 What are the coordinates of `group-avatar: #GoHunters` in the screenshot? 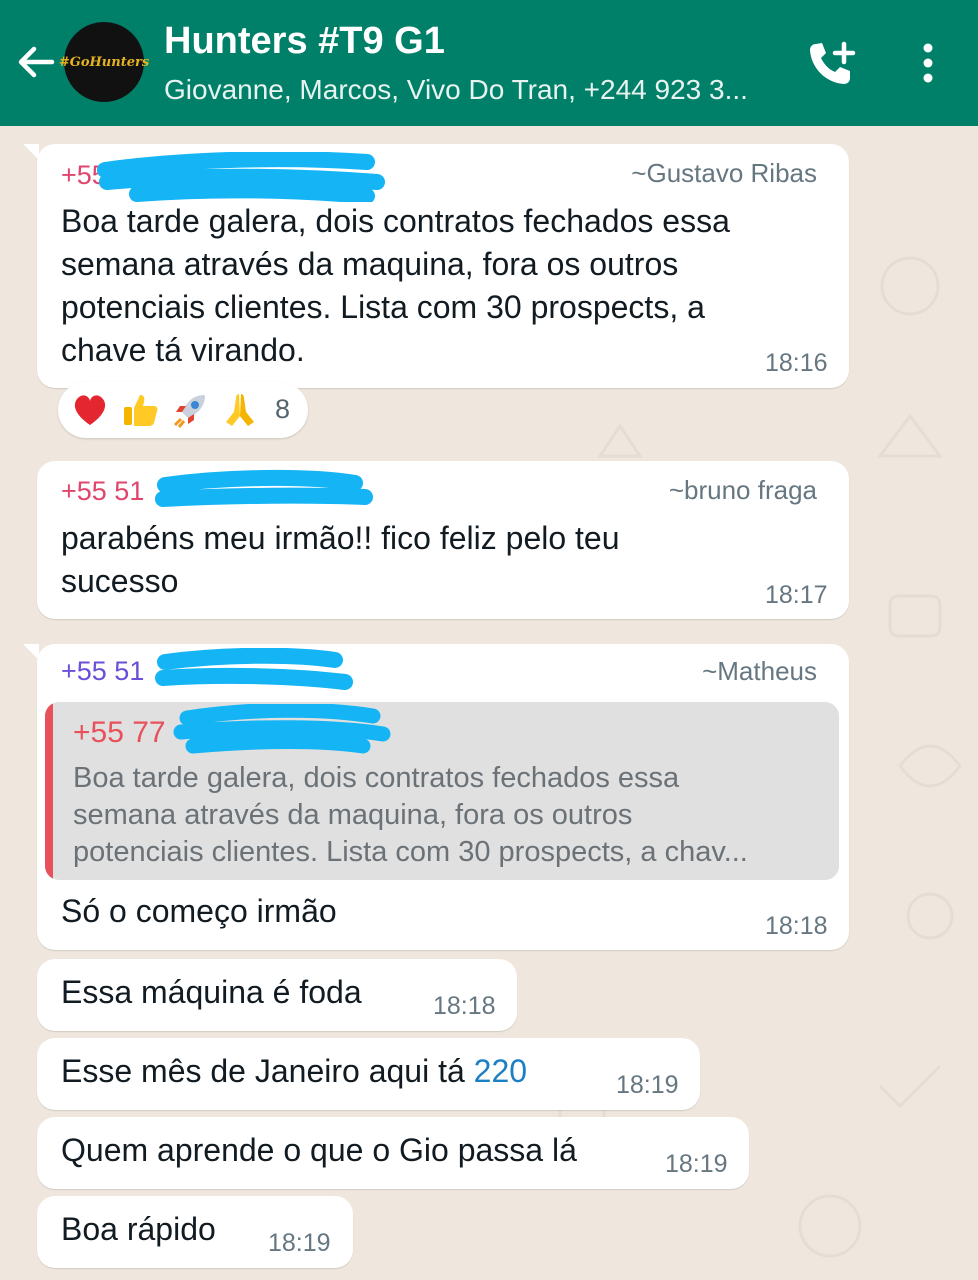 It's located at (104, 62).